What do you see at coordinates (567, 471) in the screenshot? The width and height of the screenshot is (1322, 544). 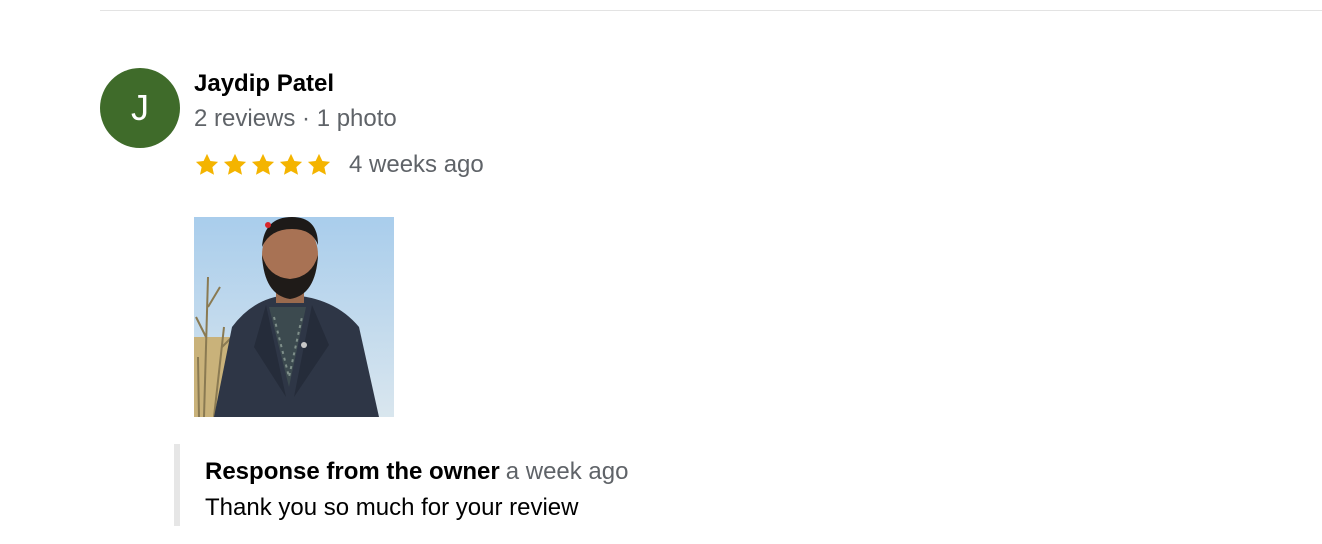 I see `owner-response-time: a week ago` at bounding box center [567, 471].